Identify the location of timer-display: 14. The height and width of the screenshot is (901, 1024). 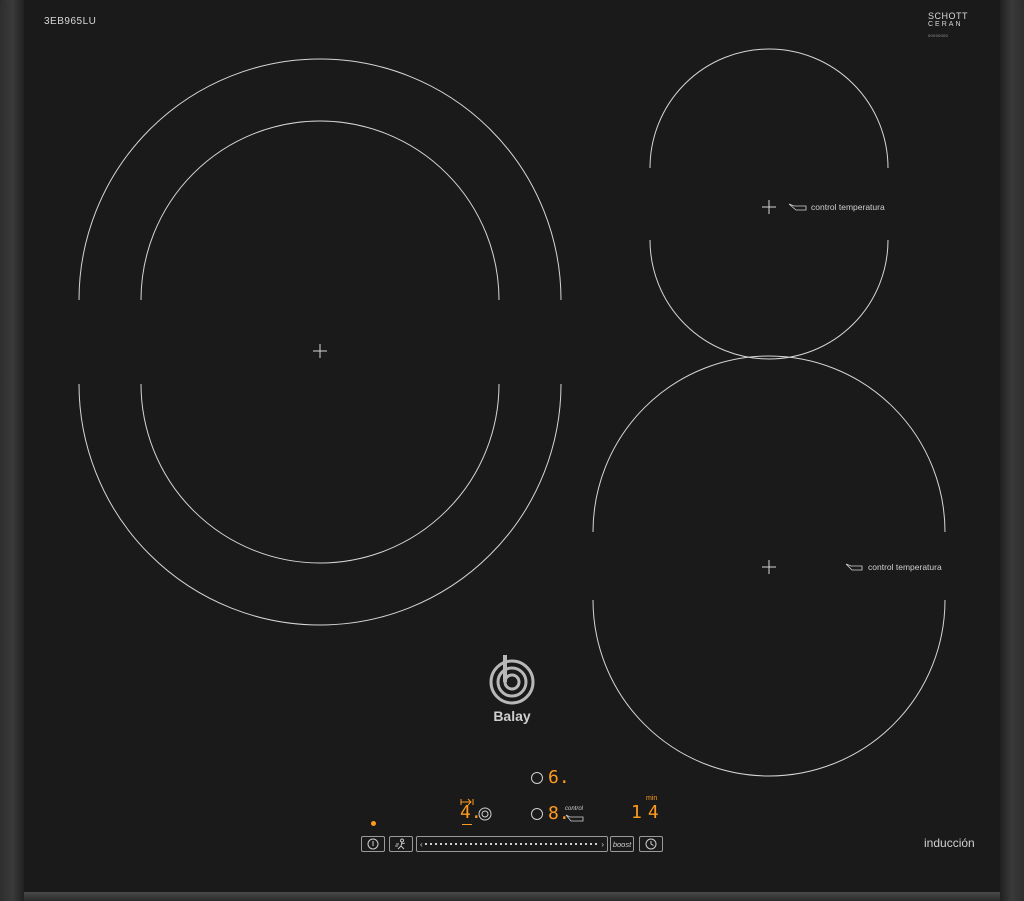
(648, 812).